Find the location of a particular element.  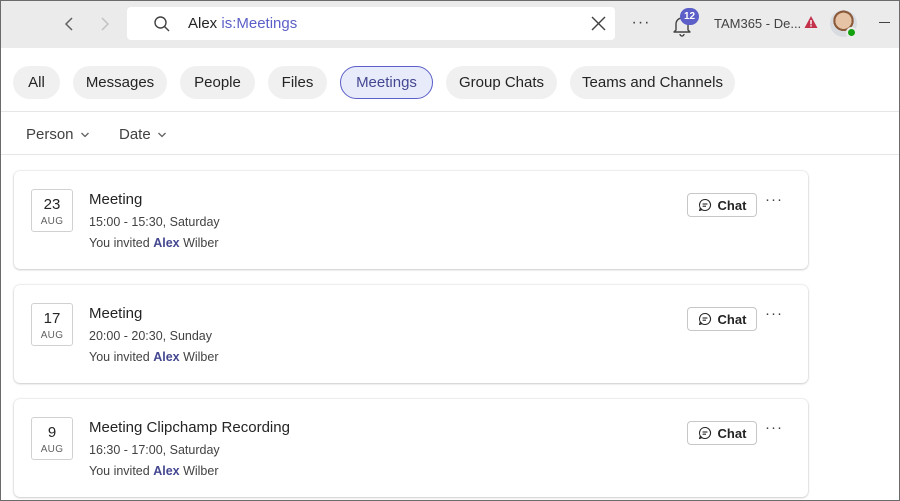

tab-files: Files is located at coordinates (297, 82).